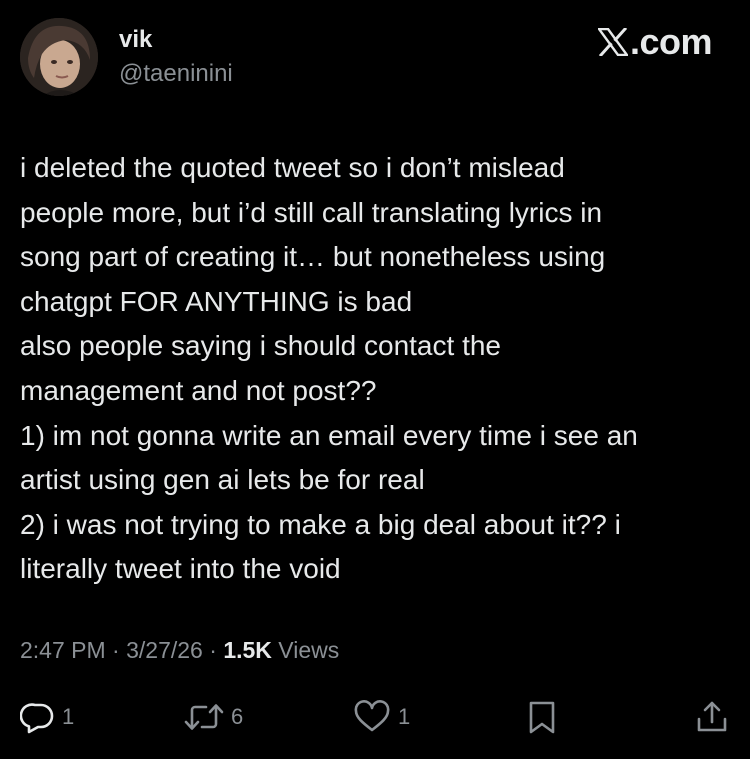 The height and width of the screenshot is (759, 750). What do you see at coordinates (372, 717) in the screenshot?
I see `heart-icon` at bounding box center [372, 717].